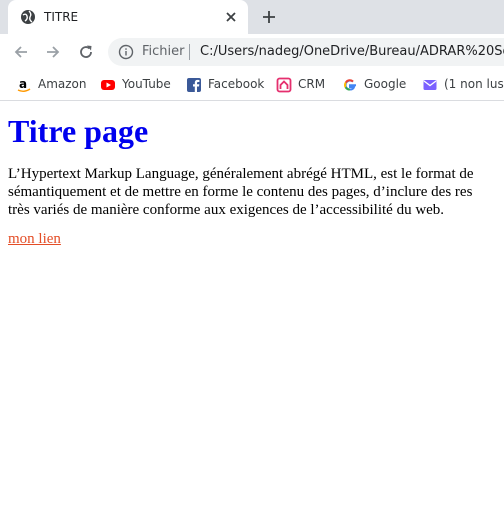 This screenshot has height=527, width=504. What do you see at coordinates (236, 84) in the screenshot?
I see `bookmark-label: Facebook` at bounding box center [236, 84].